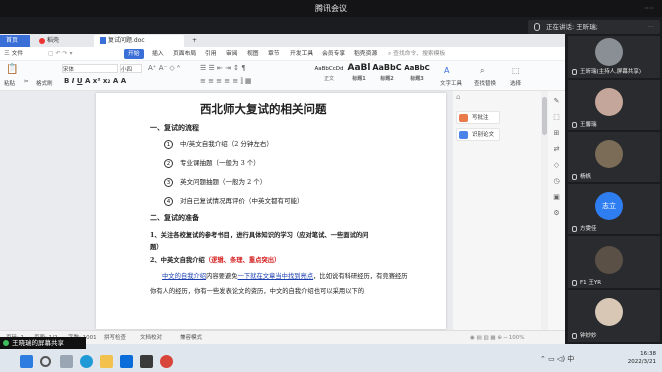  Describe the element at coordinates (451, 83) in the screenshot. I see `text-tools-button: 文字工具` at that location.